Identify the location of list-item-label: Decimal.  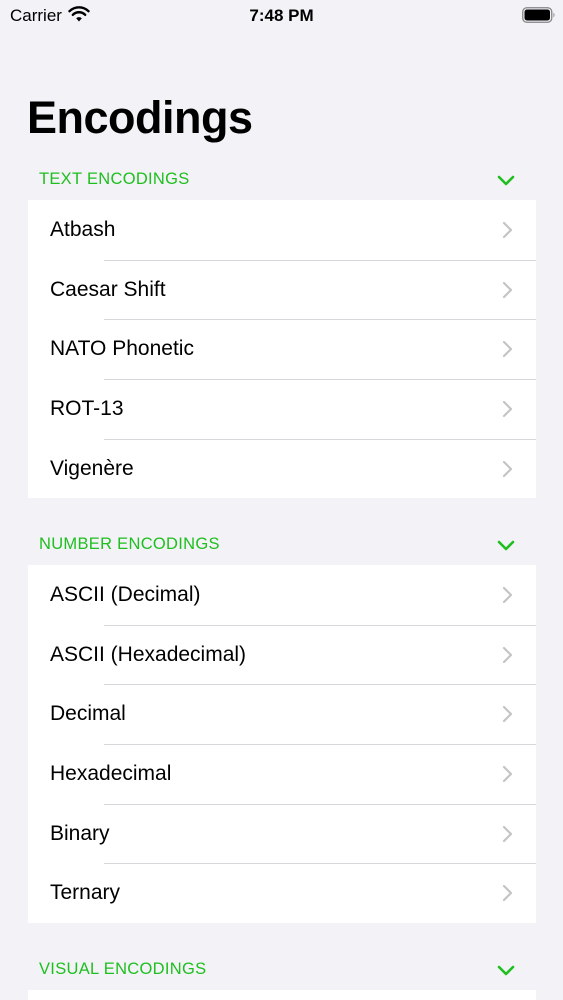
(88, 714).